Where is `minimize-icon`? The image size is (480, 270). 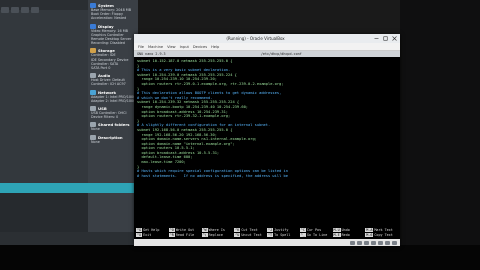 minimize-icon is located at coordinates (376, 38).